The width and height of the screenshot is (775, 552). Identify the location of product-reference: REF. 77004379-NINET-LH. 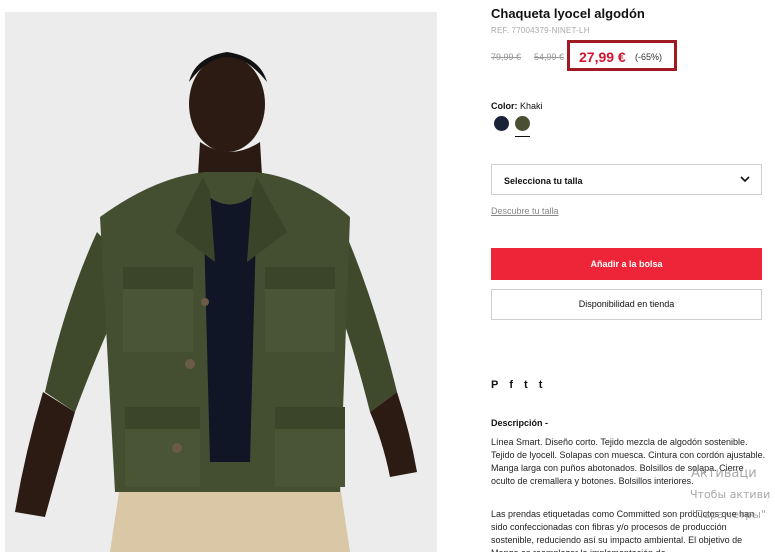
(540, 30).